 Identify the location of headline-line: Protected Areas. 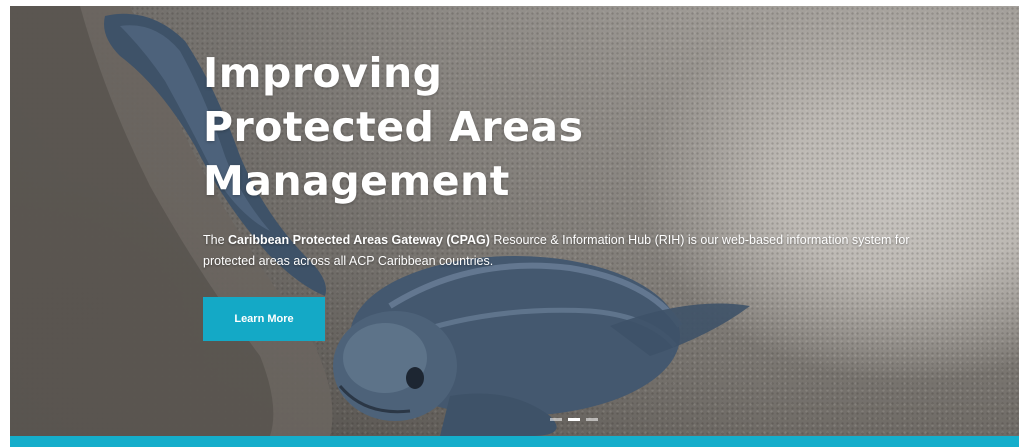
(393, 127).